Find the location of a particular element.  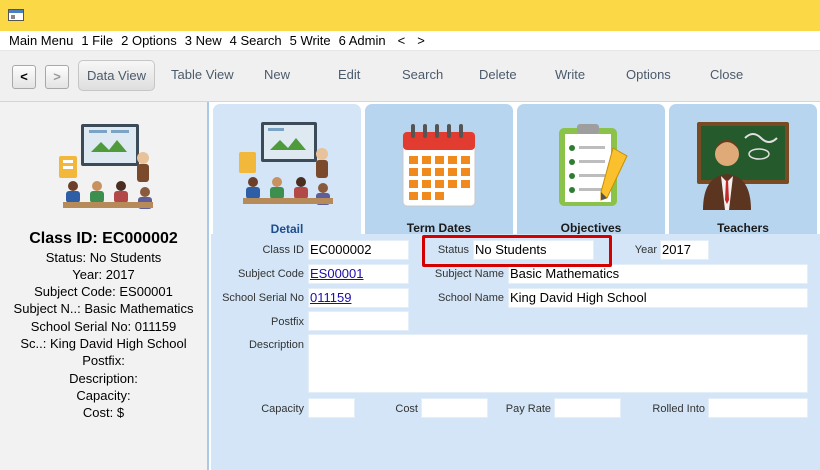

forward-button: > is located at coordinates (57, 77).